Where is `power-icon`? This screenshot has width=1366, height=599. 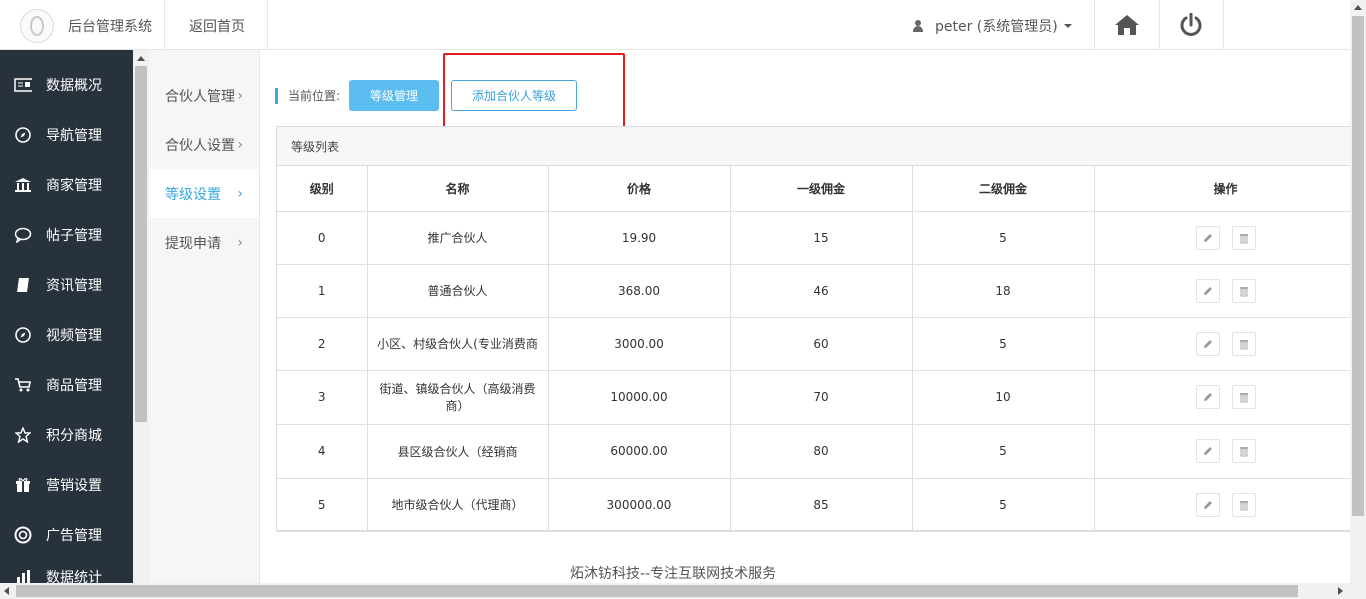
power-icon is located at coordinates (1191, 24).